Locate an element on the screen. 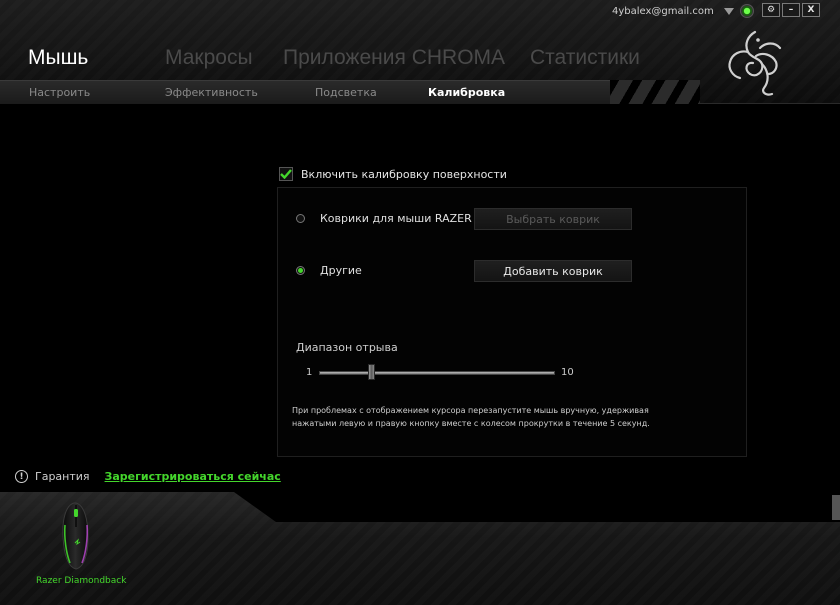 The height and width of the screenshot is (605, 840). warranty-label: Гарантия is located at coordinates (62, 476).